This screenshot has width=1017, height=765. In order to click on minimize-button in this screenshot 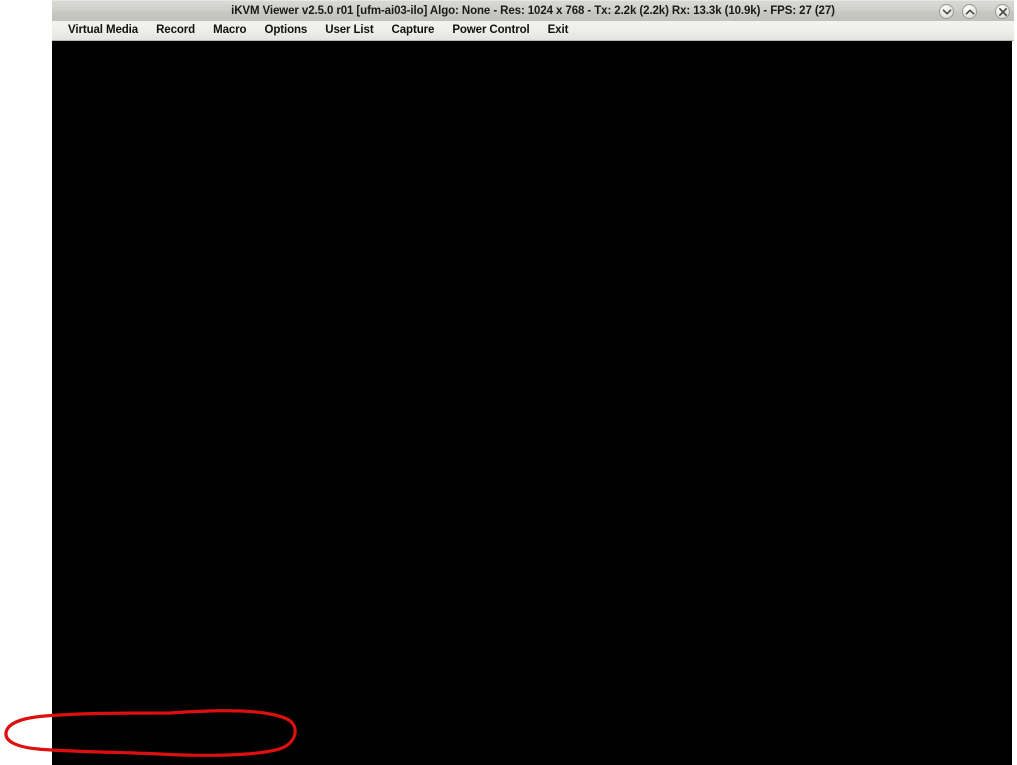, I will do `click(946, 11)`.